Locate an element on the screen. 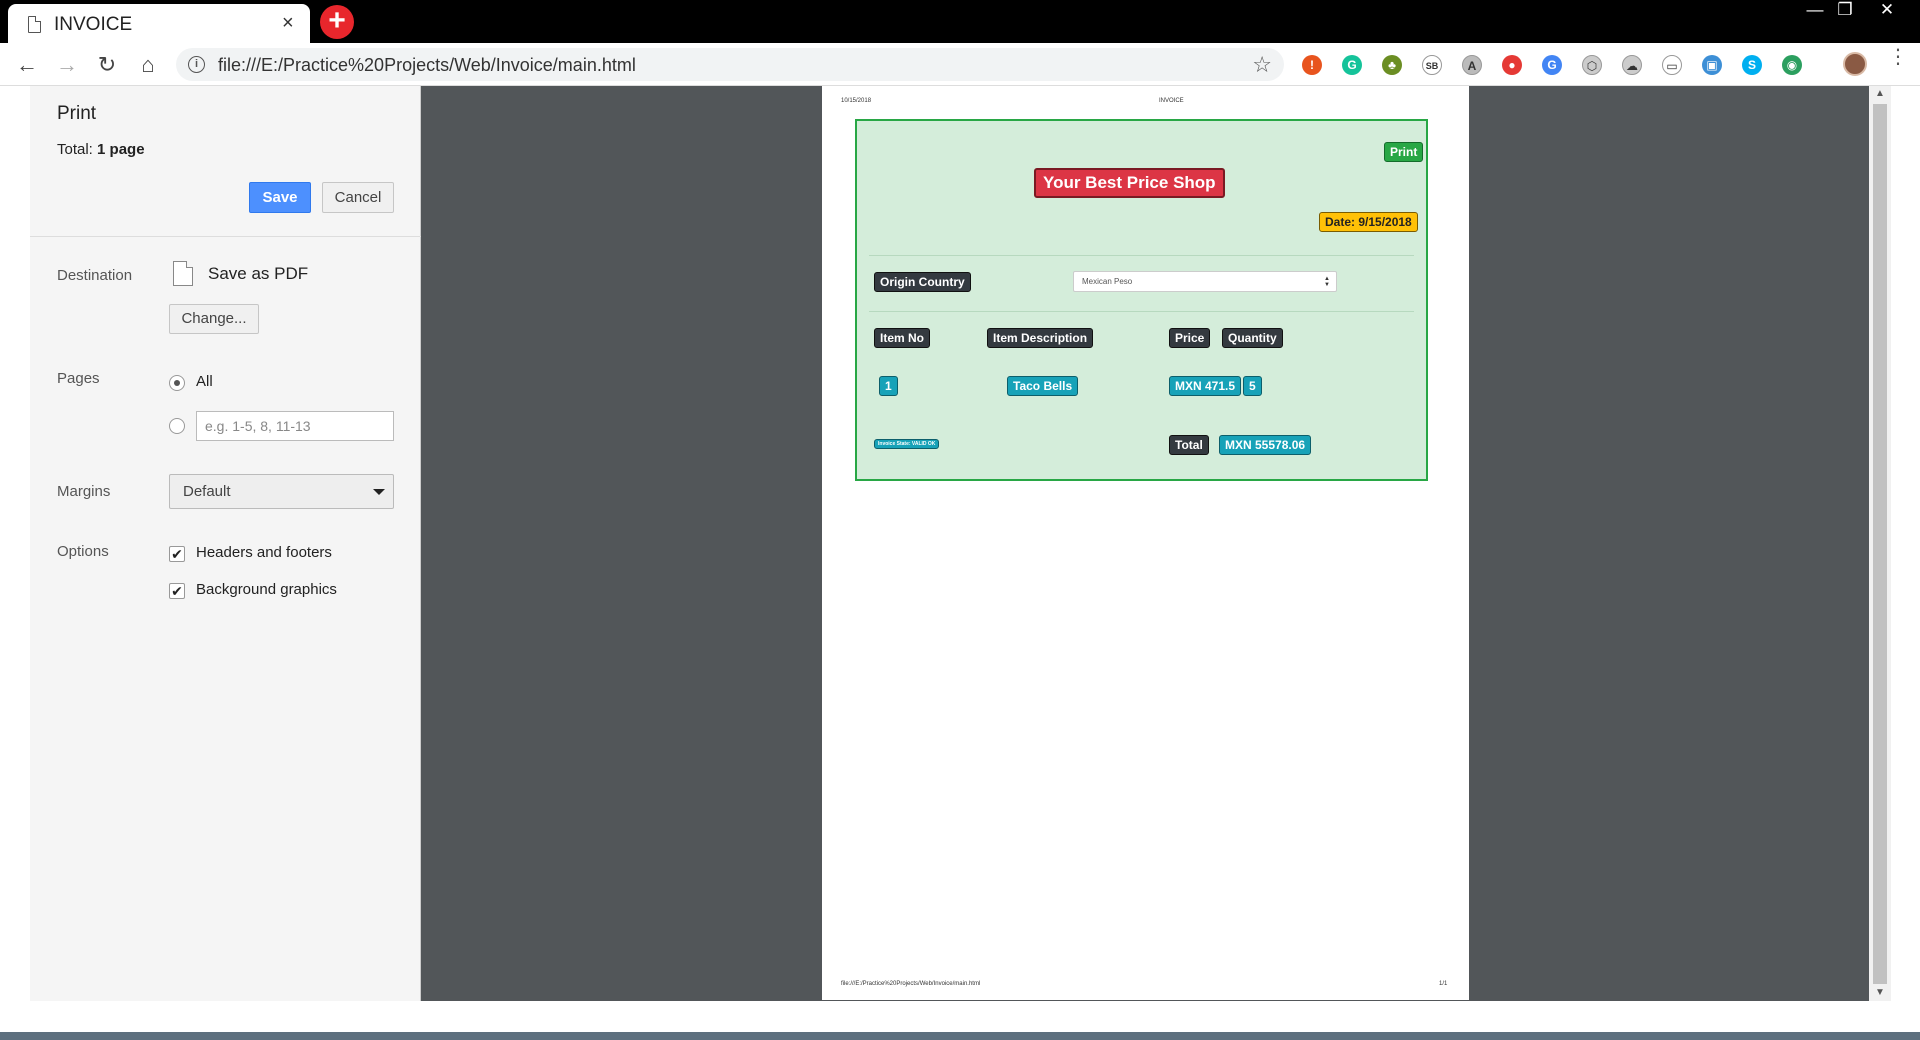 This screenshot has height=1040, width=1920. total-value: 1 page is located at coordinates (121, 149).